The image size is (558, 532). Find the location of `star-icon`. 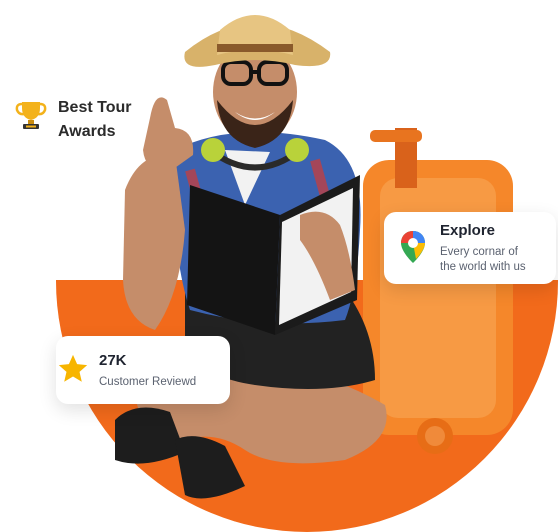

star-icon is located at coordinates (73, 368).